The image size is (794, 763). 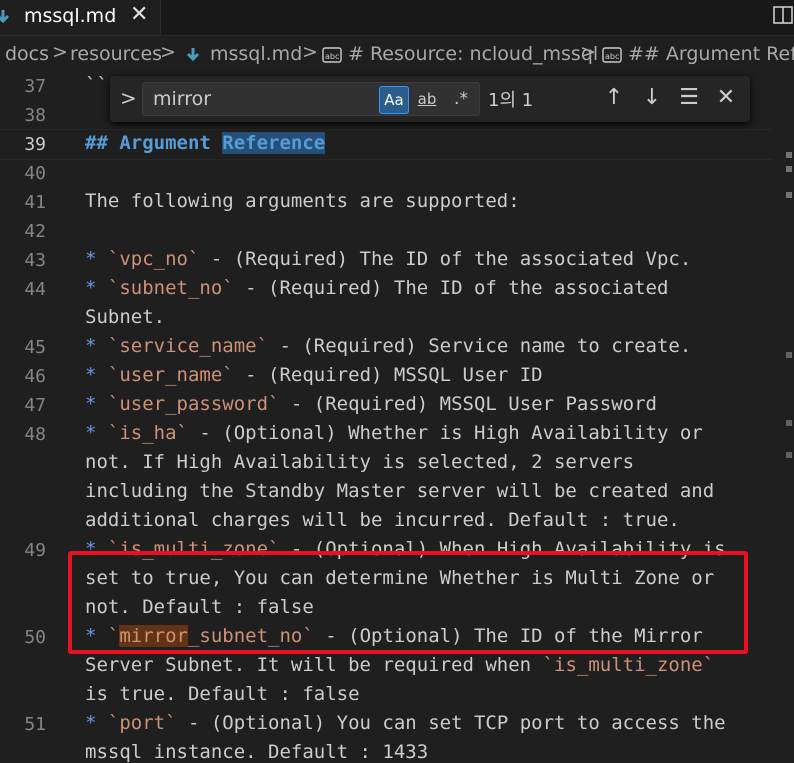 What do you see at coordinates (689, 97) in the screenshot?
I see `find-in-selection-icon: ☰` at bounding box center [689, 97].